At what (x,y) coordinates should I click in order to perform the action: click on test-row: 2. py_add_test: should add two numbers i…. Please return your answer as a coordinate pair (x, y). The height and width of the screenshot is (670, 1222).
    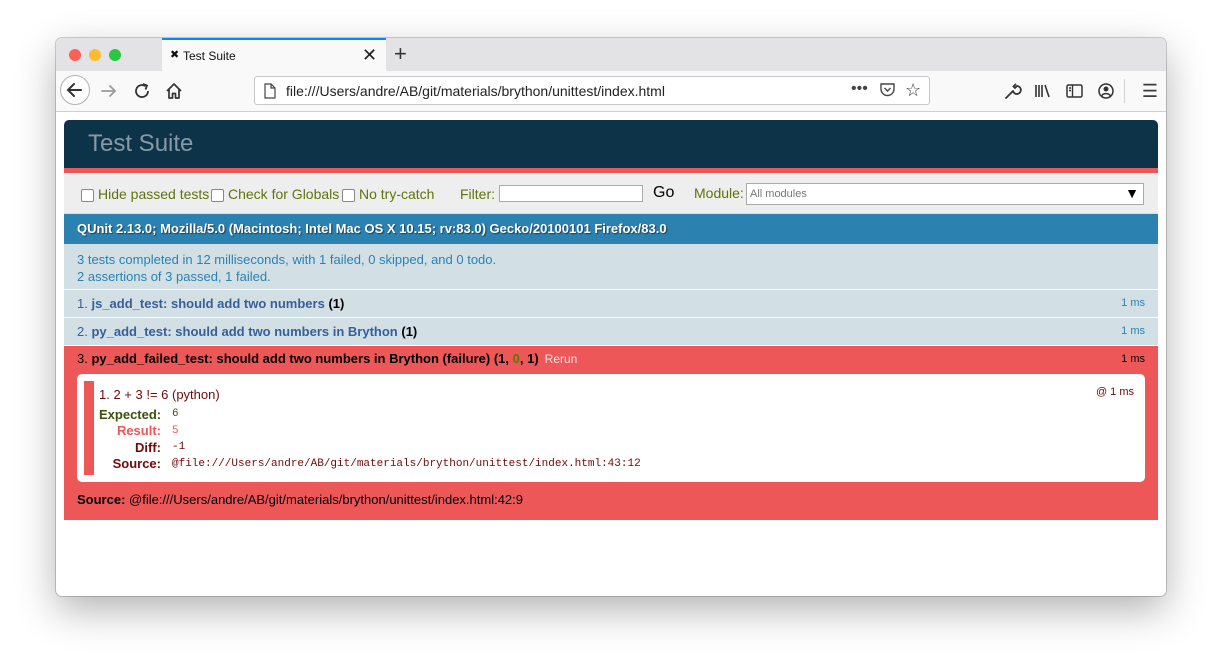
    Looking at the image, I should click on (611, 332).